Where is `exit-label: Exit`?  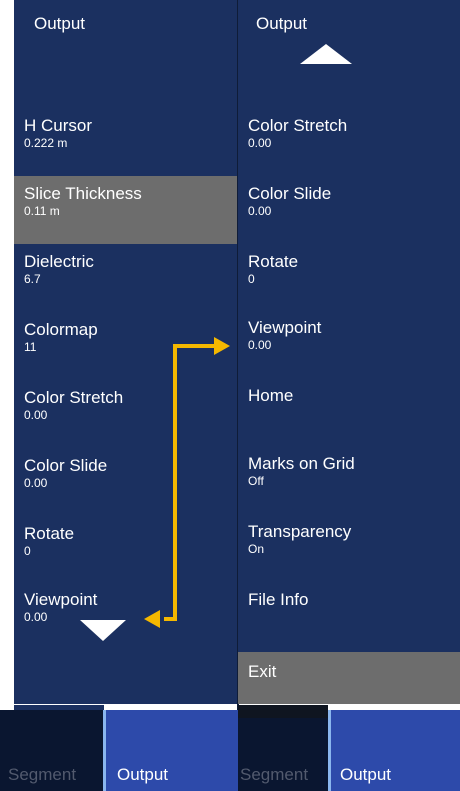
exit-label: Exit is located at coordinates (262, 671).